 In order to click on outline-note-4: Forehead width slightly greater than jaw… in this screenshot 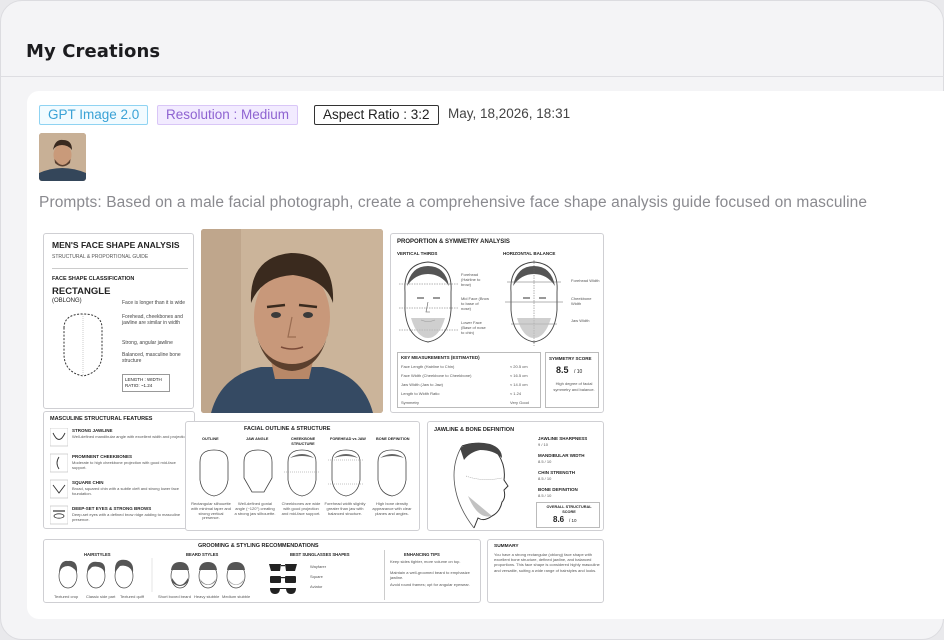, I will do `click(345, 508)`.